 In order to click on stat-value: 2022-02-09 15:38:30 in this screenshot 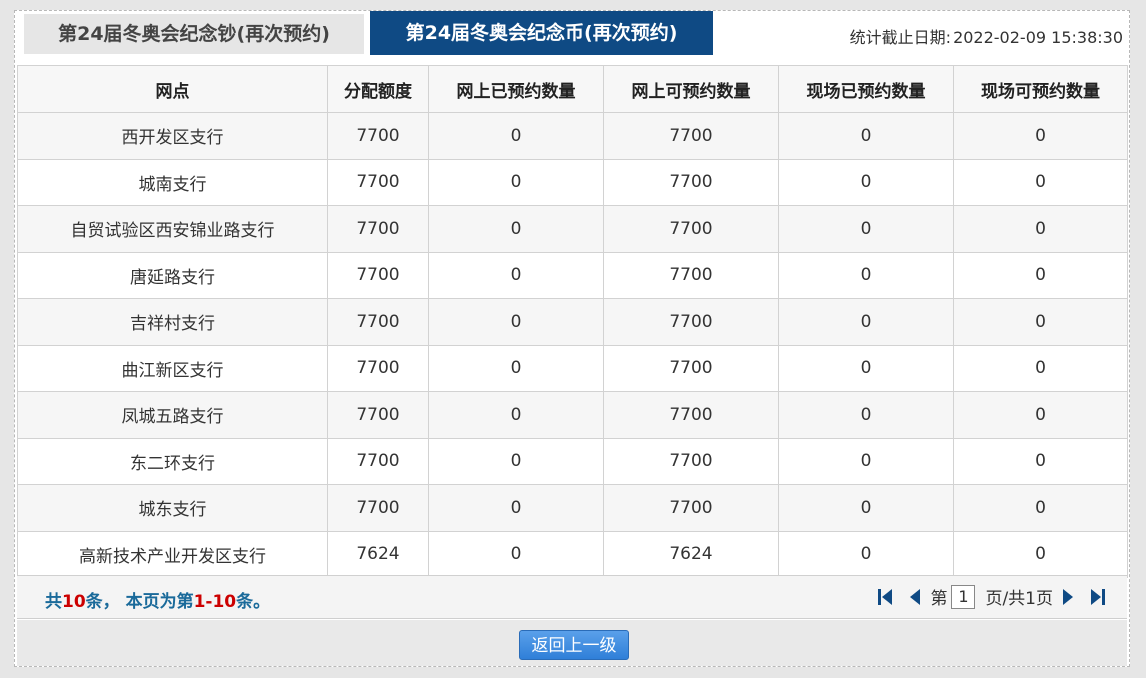, I will do `click(1038, 37)`.